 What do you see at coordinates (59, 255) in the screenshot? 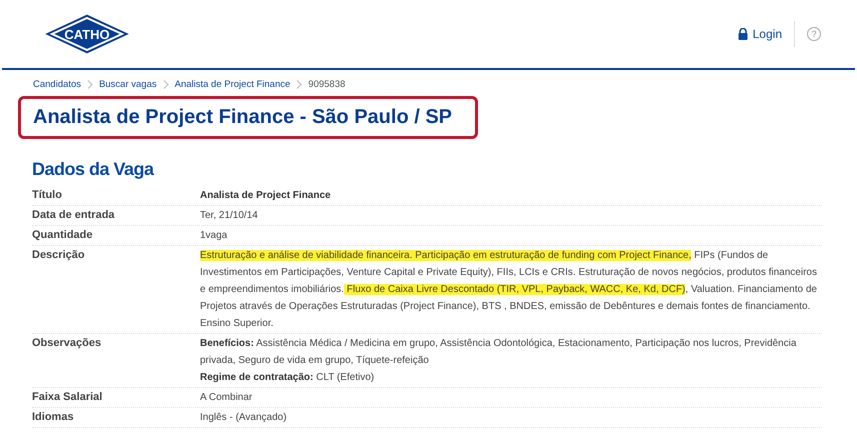
I see `field-label: Descrição` at bounding box center [59, 255].